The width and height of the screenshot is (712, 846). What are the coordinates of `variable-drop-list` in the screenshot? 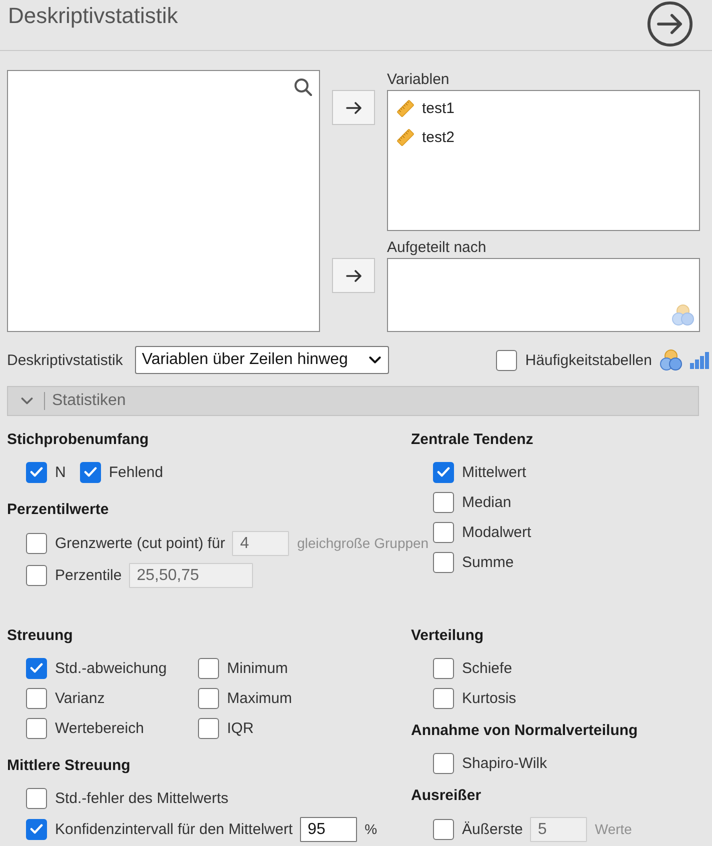 It's located at (543, 295).